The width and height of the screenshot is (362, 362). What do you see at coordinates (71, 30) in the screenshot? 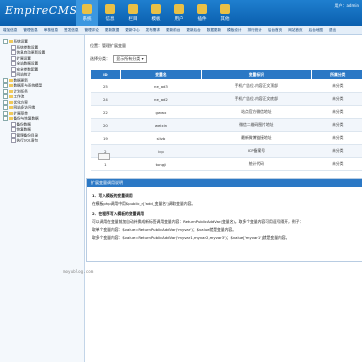
I see `subnav-sign-info: 签发信息` at bounding box center [71, 30].